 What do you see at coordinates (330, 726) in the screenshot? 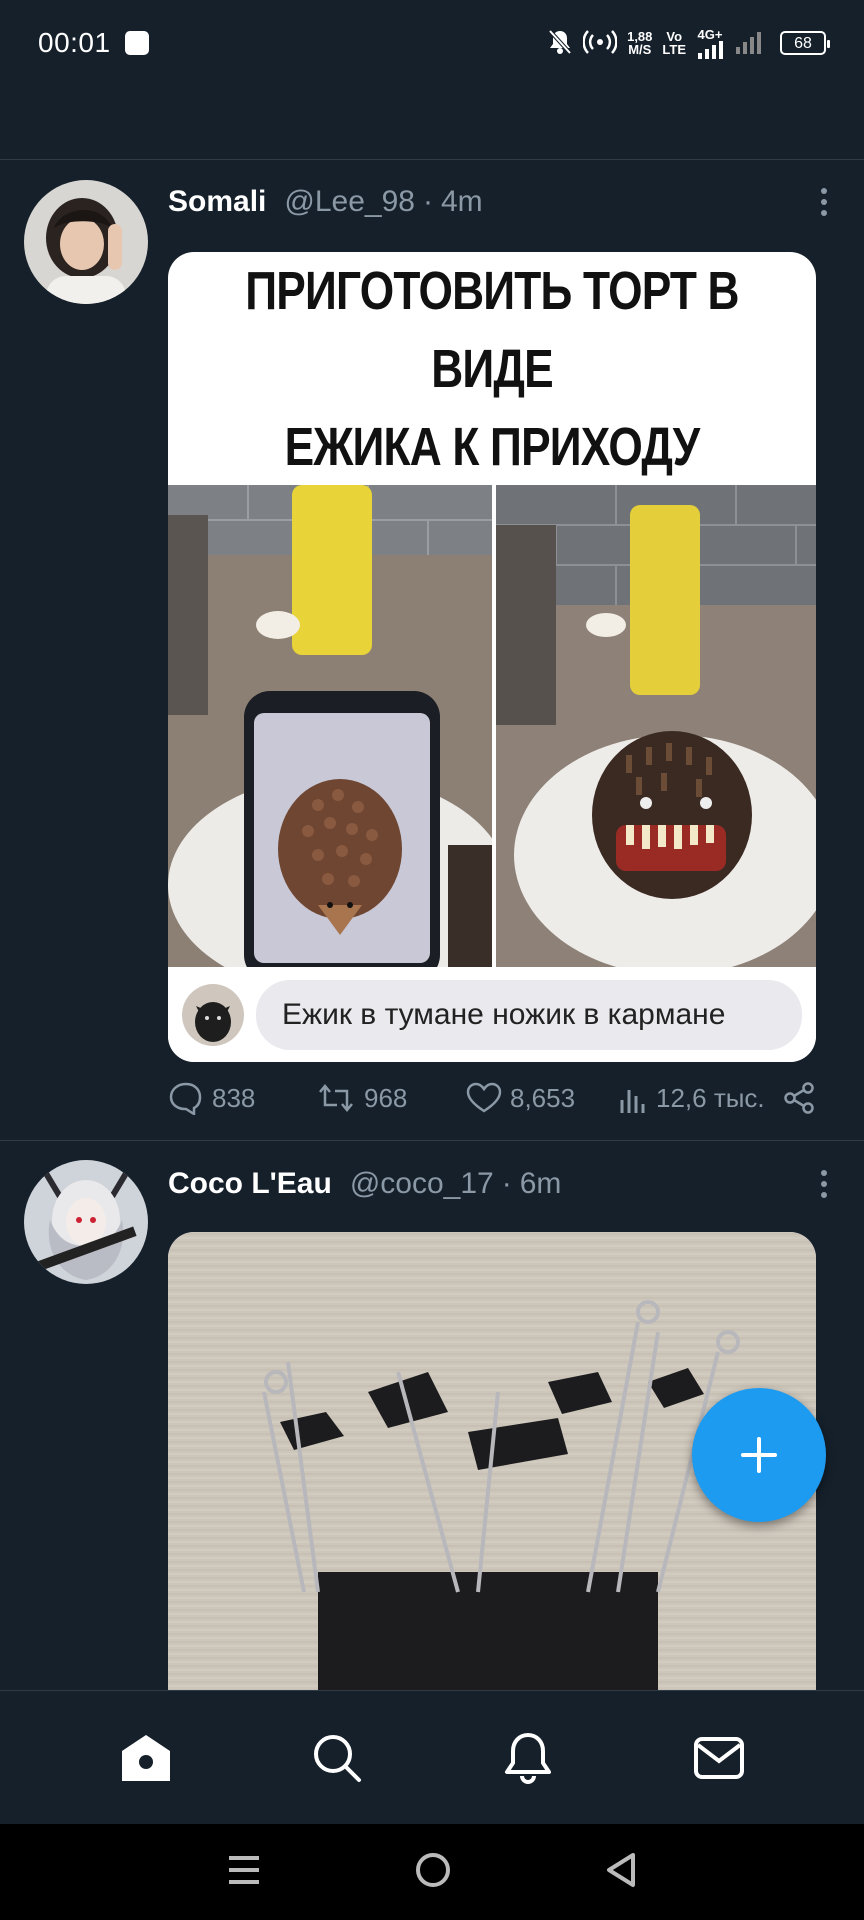
I see `photo-expected-cake` at bounding box center [330, 726].